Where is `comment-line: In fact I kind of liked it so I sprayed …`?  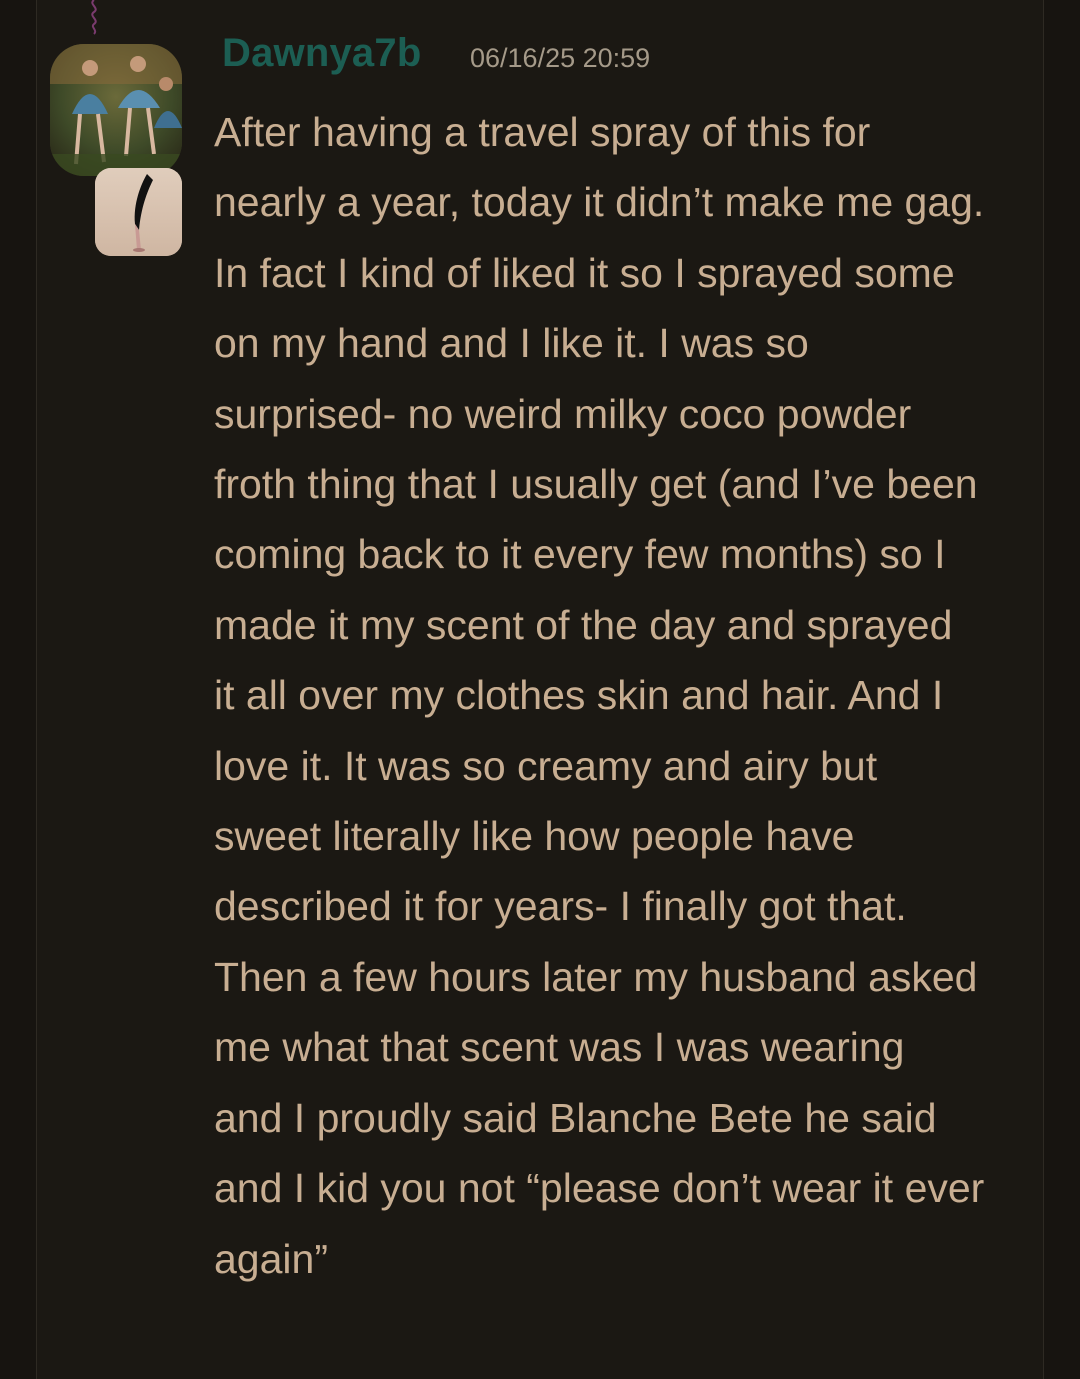 comment-line: In fact I kind of liked it so I sprayed … is located at coordinates (584, 272).